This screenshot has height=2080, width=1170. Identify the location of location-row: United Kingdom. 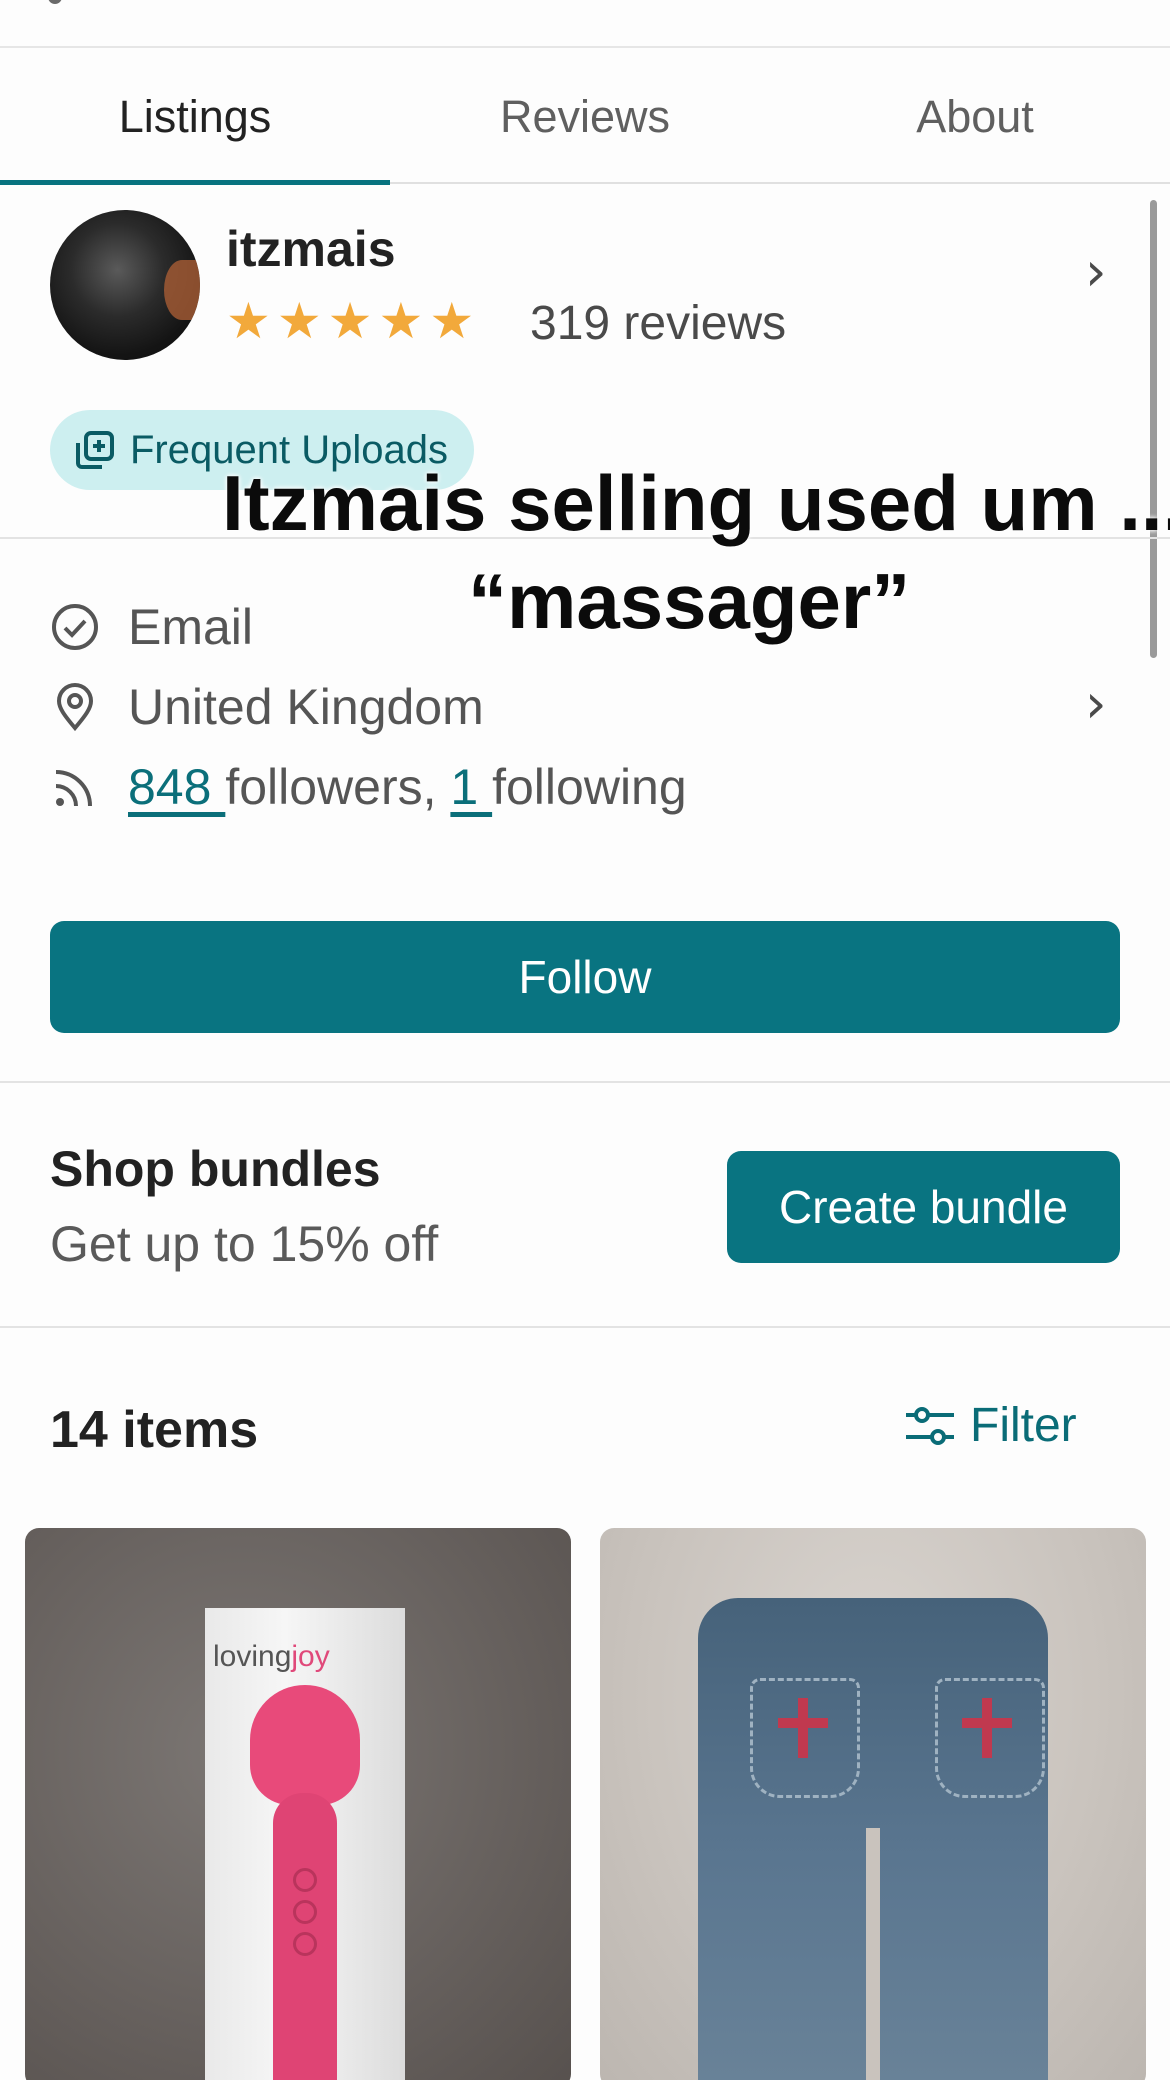
(267, 707).